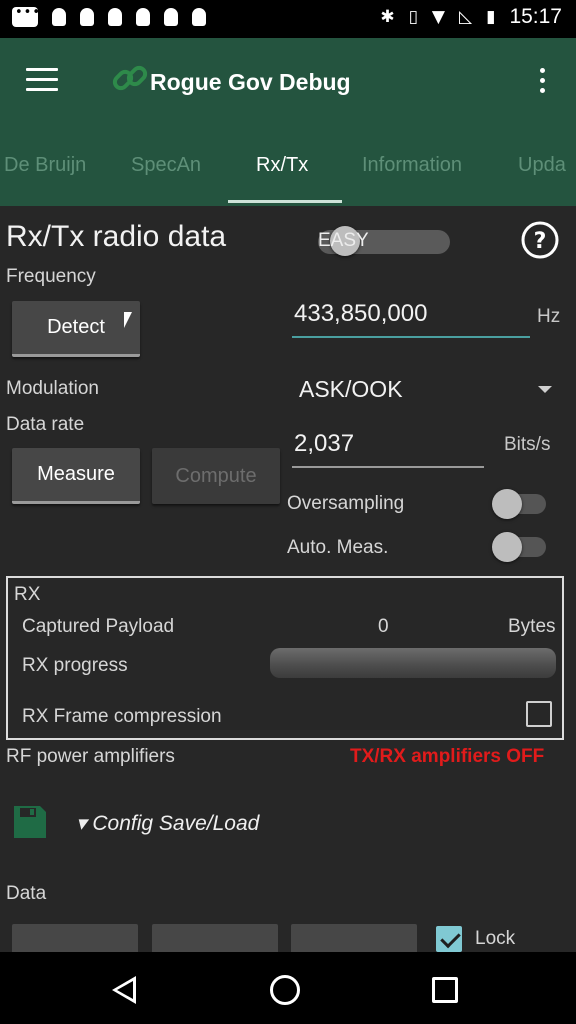  What do you see at coordinates (466, 17) in the screenshot?
I see `no-signal-icon: ◺` at bounding box center [466, 17].